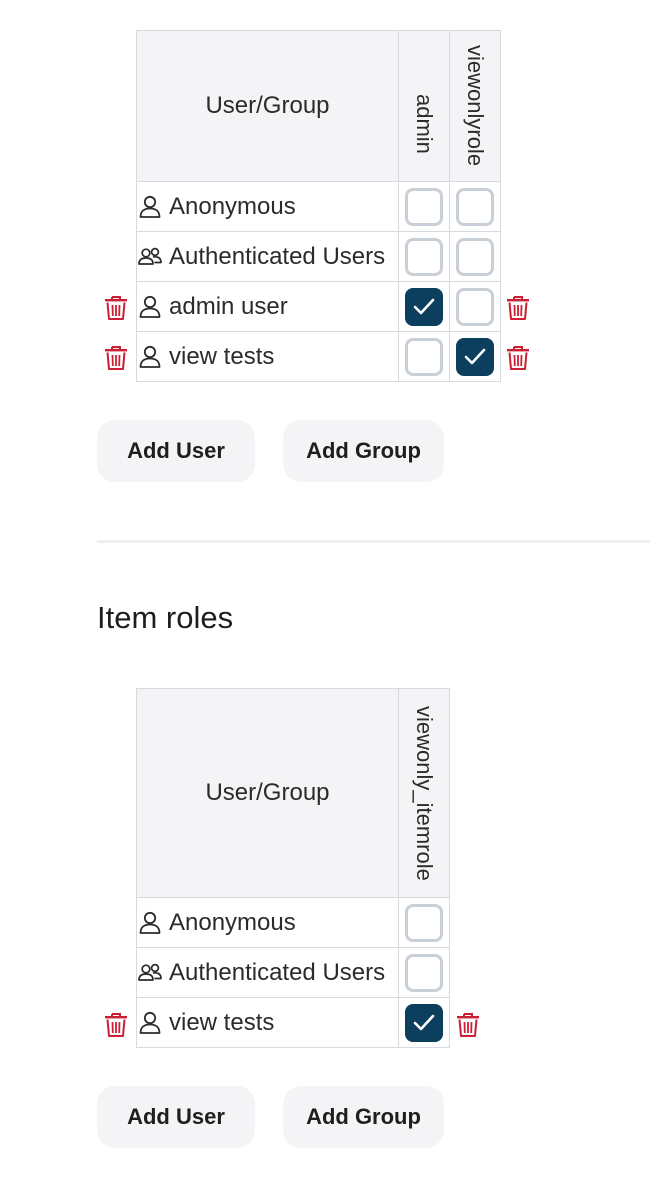  Describe the element at coordinates (475, 306) in the screenshot. I see `role-checkbox-admin-user-viewonlyrole` at that location.